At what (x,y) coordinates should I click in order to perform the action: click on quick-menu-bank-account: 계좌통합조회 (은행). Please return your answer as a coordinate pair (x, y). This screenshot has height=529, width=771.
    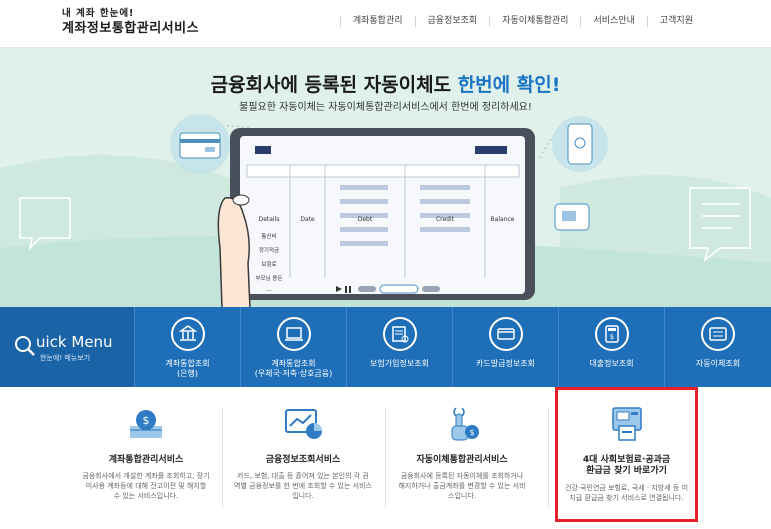
    Looking at the image, I should click on (187, 347).